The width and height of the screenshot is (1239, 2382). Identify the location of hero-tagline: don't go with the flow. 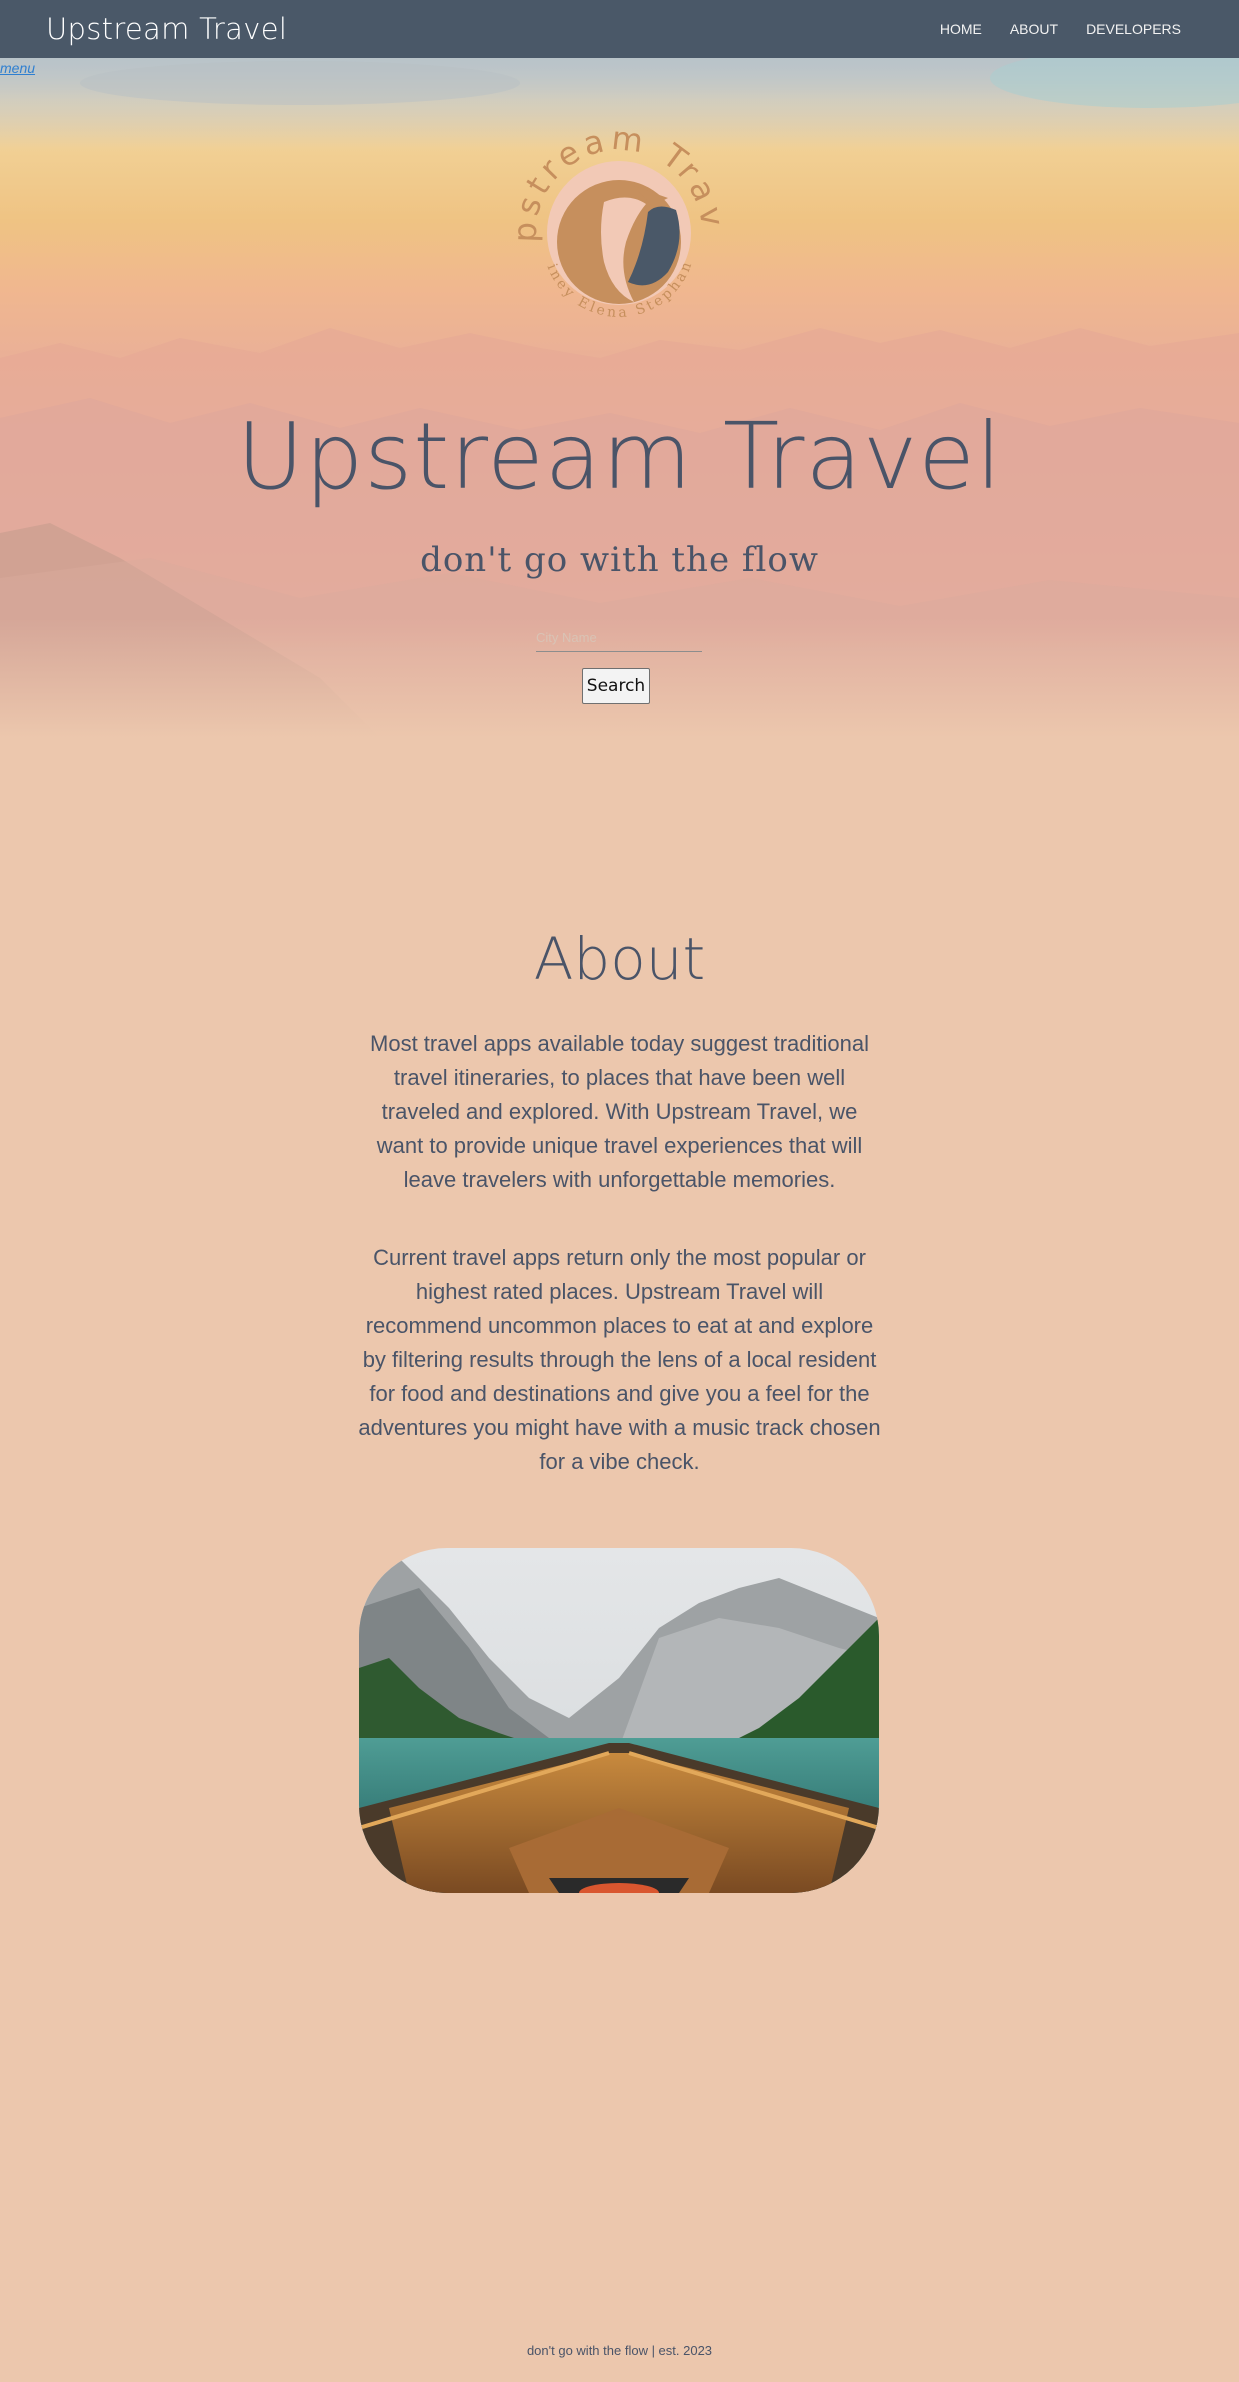
(619, 560).